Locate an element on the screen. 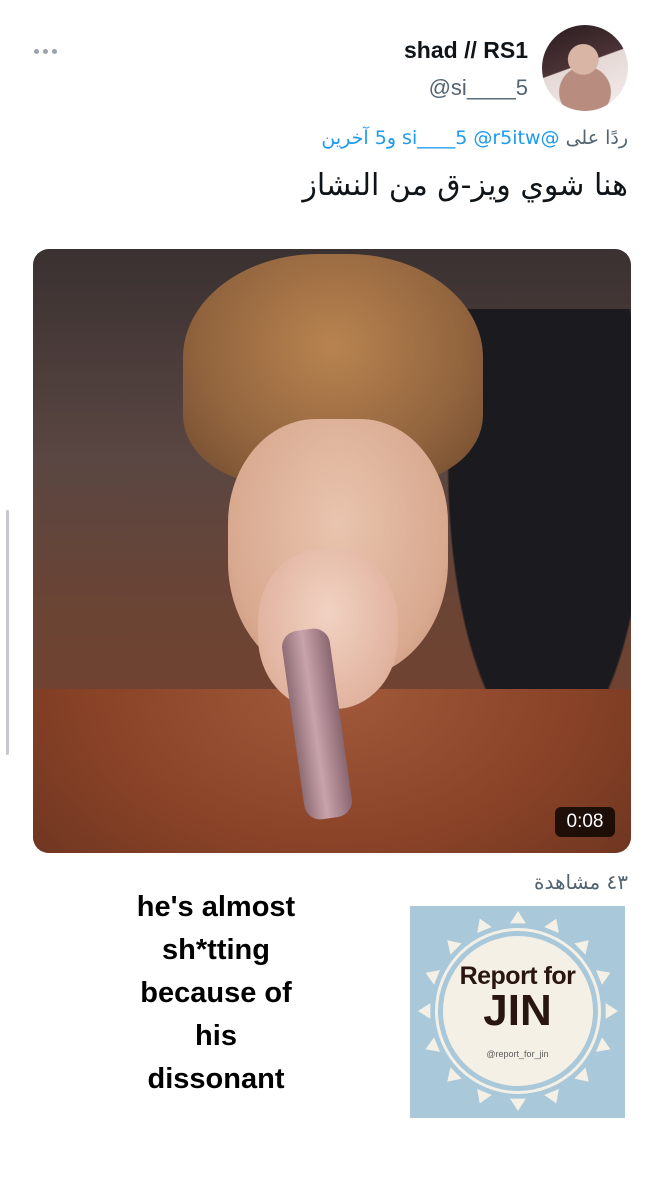  caption-line: his is located at coordinates (216, 1036).